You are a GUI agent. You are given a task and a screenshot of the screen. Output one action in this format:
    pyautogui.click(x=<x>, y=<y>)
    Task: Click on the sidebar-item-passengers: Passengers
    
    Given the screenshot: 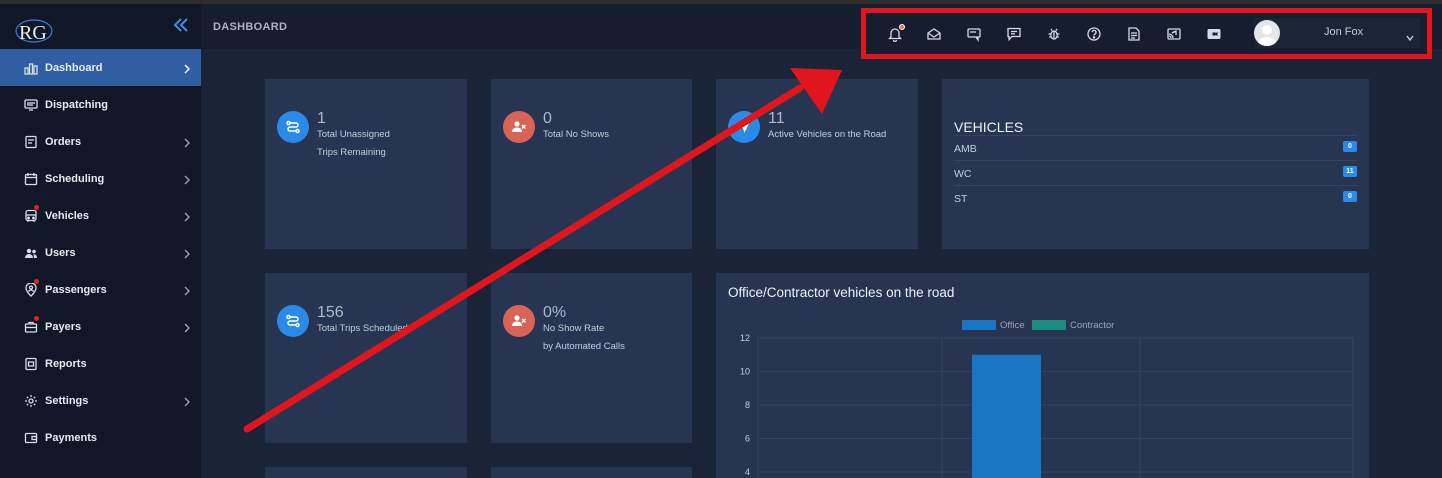 What is the action you would take?
    pyautogui.click(x=100, y=289)
    